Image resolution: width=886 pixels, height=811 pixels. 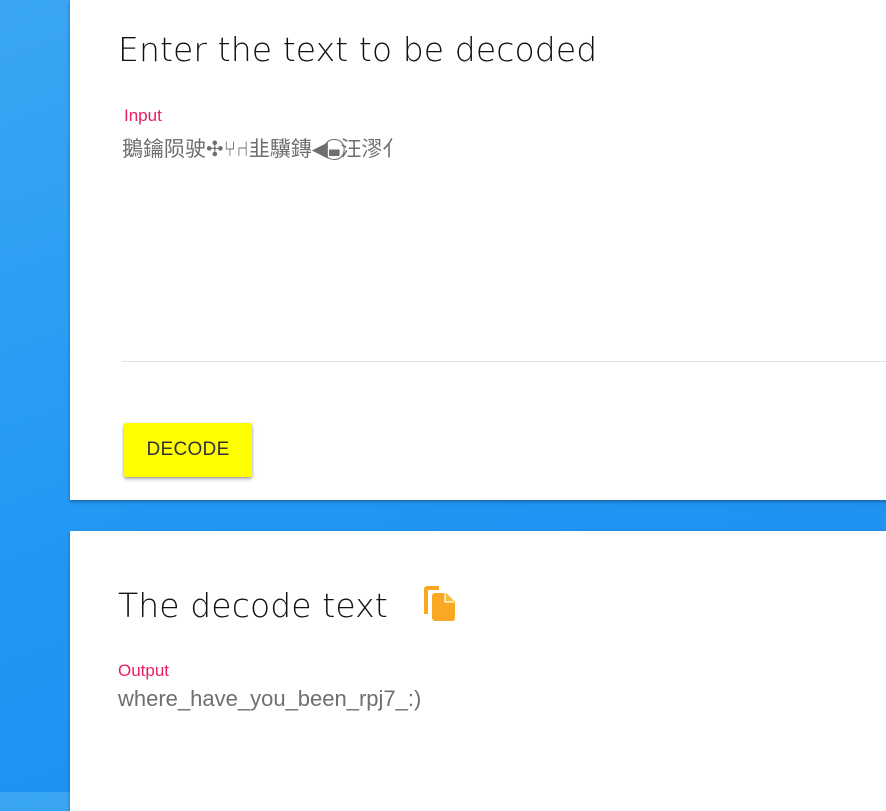 I want to click on output-text: where_have_you_been_rpj7_:), so click(x=270, y=698).